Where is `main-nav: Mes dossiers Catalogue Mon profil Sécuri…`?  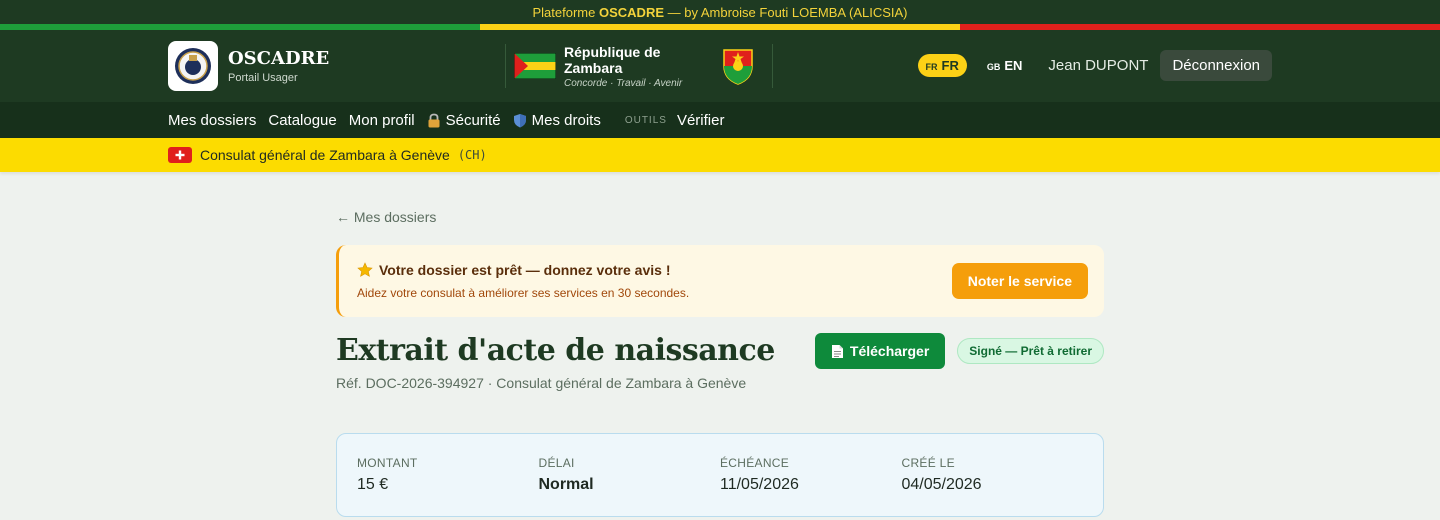 main-nav: Mes dossiers Catalogue Mon profil Sécuri… is located at coordinates (720, 120).